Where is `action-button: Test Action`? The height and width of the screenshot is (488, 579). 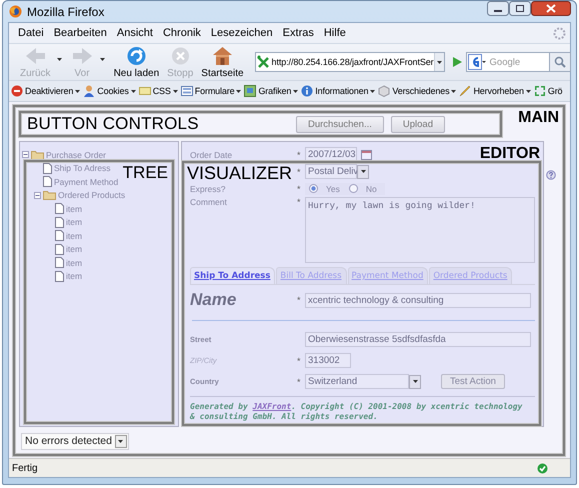 action-button: Test Action is located at coordinates (473, 381).